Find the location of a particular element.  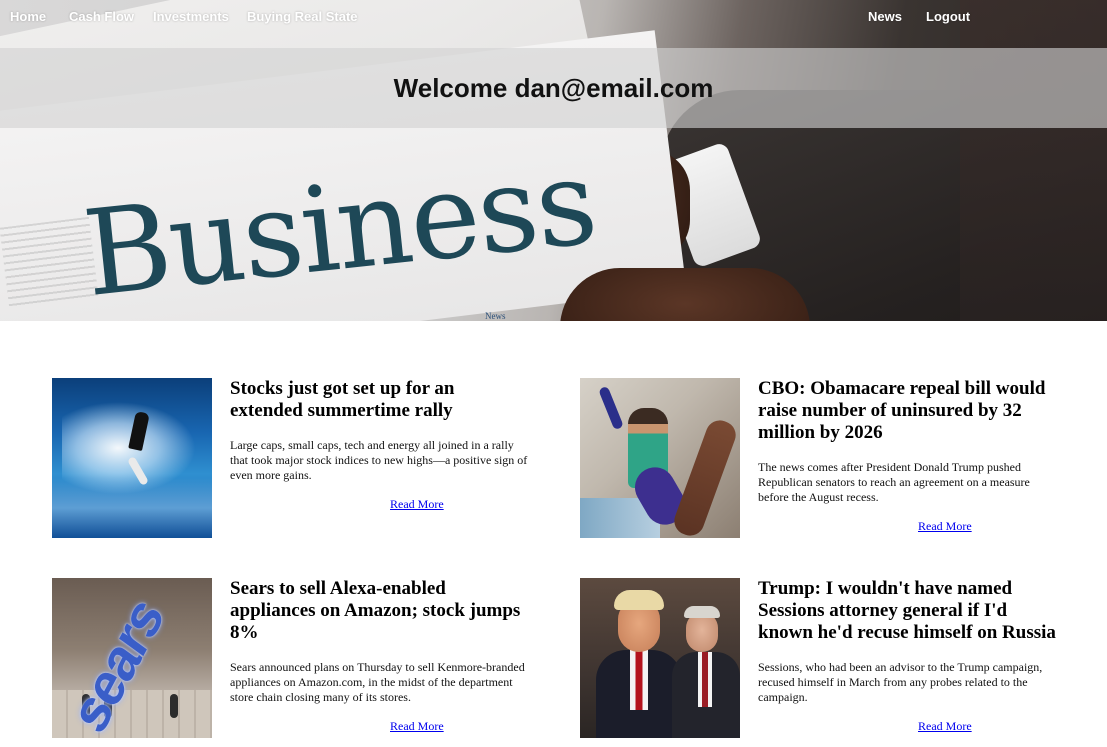

left-hair is located at coordinates (639, 600).